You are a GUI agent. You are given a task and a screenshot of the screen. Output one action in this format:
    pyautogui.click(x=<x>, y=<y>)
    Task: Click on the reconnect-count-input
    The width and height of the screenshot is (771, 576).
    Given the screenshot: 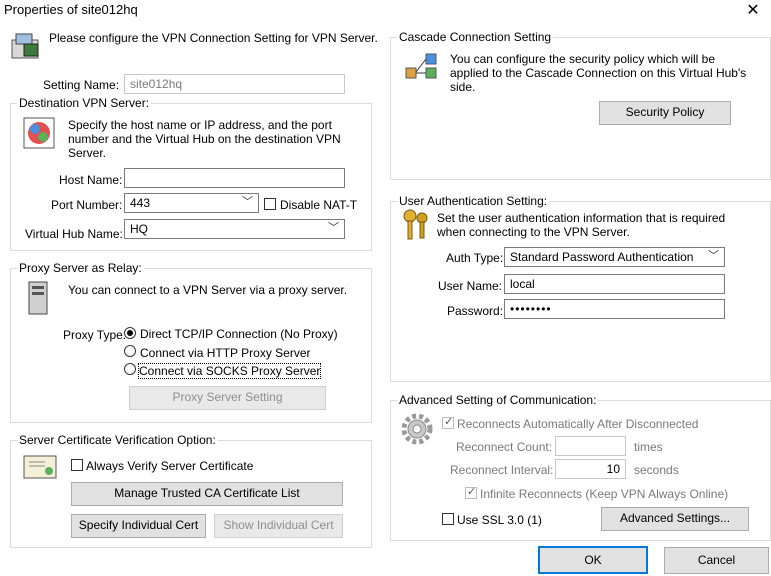 What is the action you would take?
    pyautogui.click(x=590, y=446)
    